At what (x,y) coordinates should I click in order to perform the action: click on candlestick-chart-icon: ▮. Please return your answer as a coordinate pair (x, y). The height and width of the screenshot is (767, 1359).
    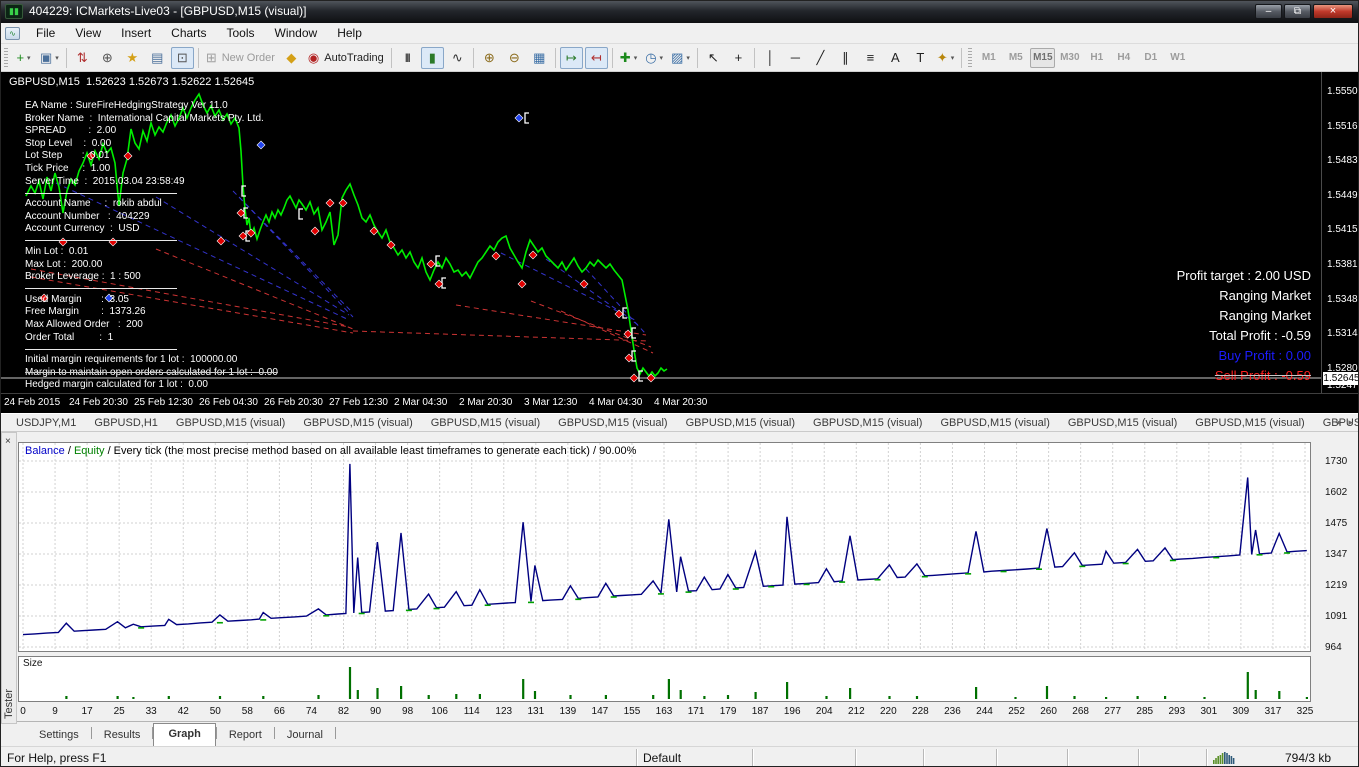
    Looking at the image, I should click on (432, 57).